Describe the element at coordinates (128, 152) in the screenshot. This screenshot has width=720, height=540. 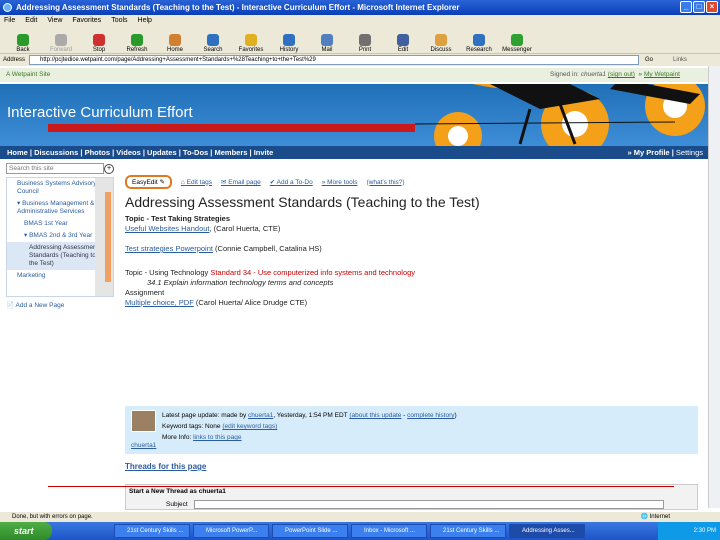
I see `nav-videos: Videos` at that location.